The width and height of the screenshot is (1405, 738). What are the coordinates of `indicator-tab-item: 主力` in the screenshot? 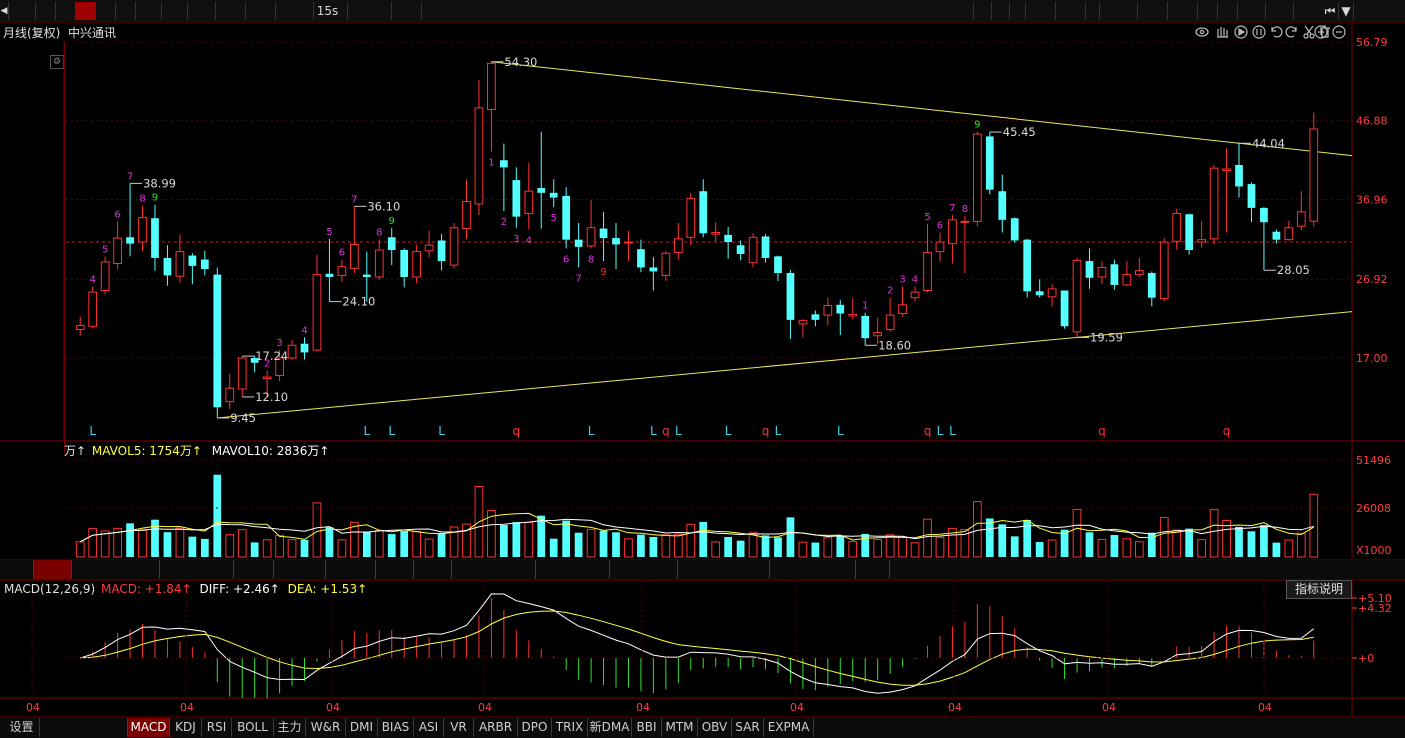 It's located at (290, 727).